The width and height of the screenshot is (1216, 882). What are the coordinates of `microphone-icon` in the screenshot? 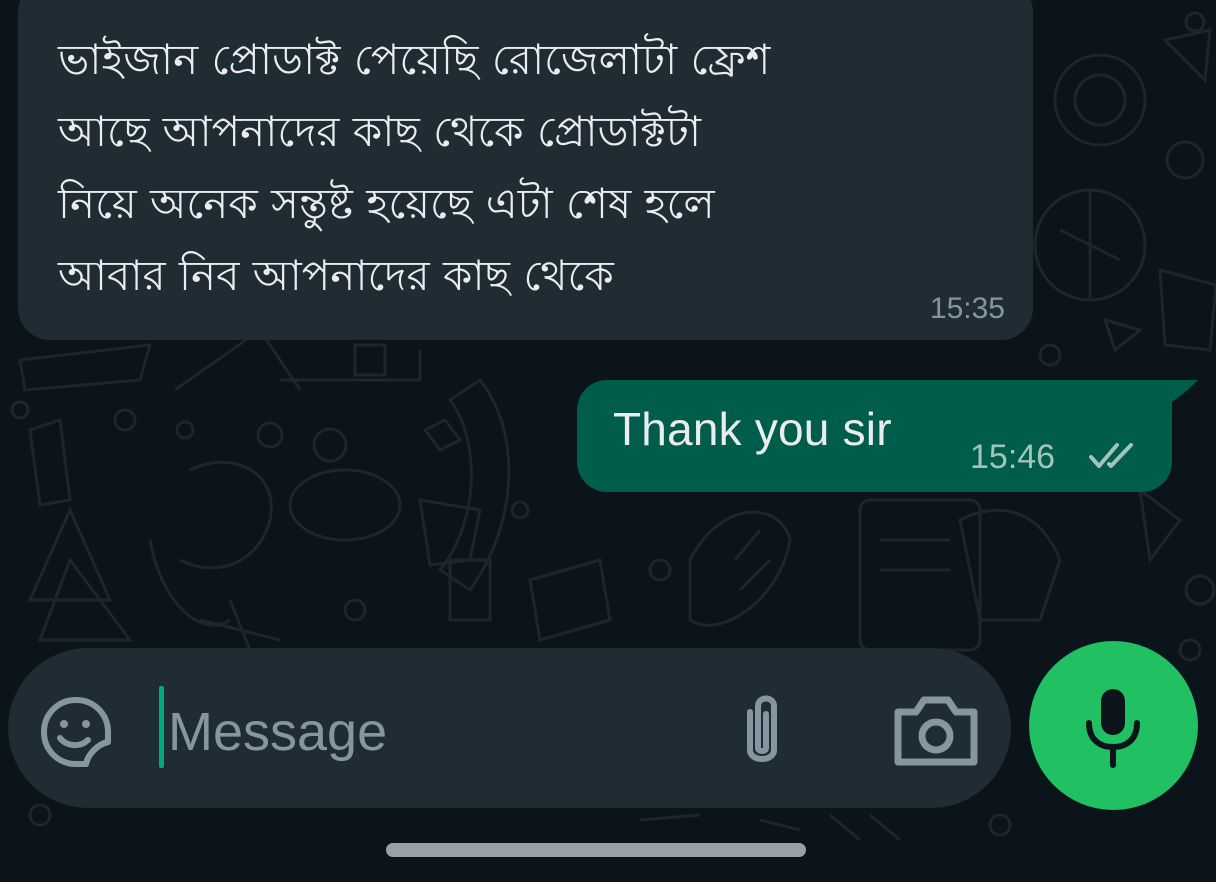 It's located at (1113, 728).